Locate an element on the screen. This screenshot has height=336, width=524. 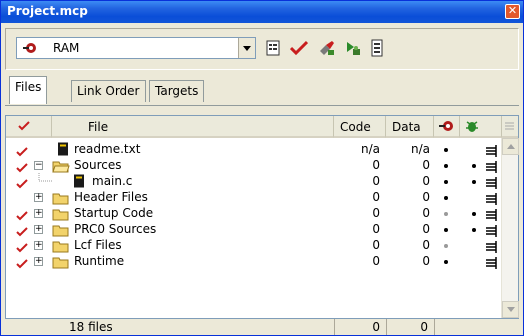
header-code: Code is located at coordinates (360, 127).